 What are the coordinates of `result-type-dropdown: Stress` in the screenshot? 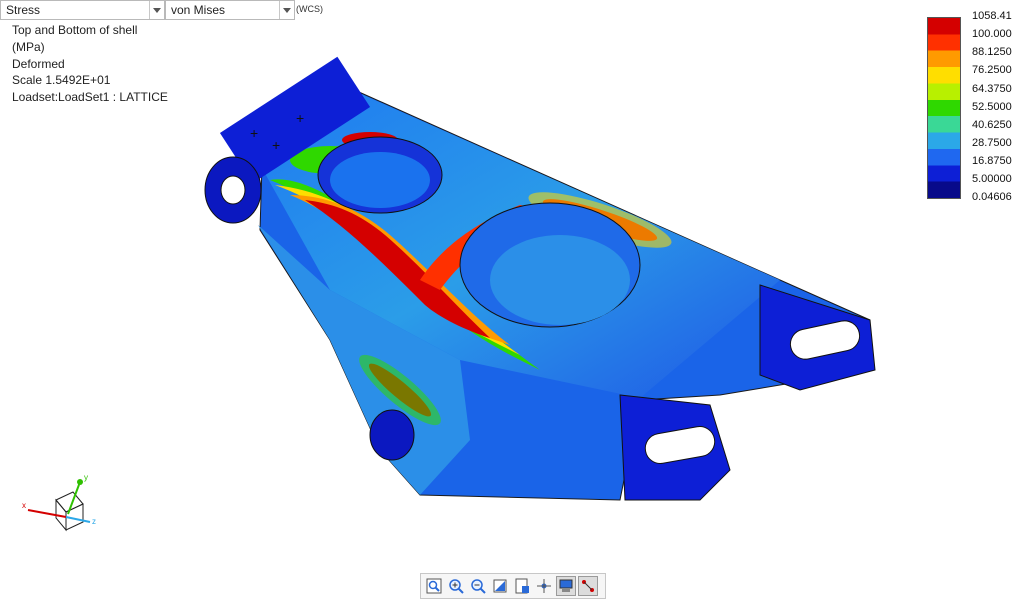 It's located at (82, 10).